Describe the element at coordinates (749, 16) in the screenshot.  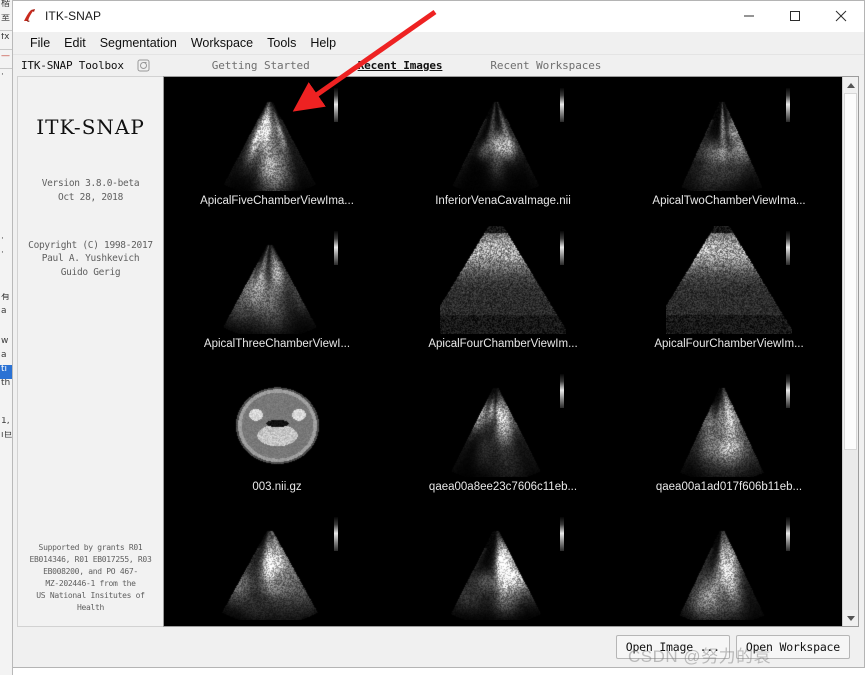
I see `minimize-icon` at that location.